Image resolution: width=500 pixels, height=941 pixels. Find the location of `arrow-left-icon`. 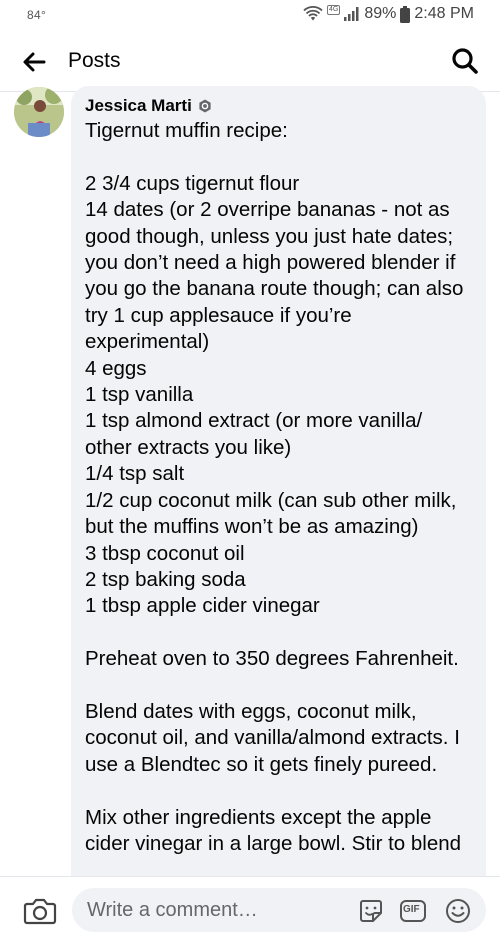

arrow-left-icon is located at coordinates (34, 62).